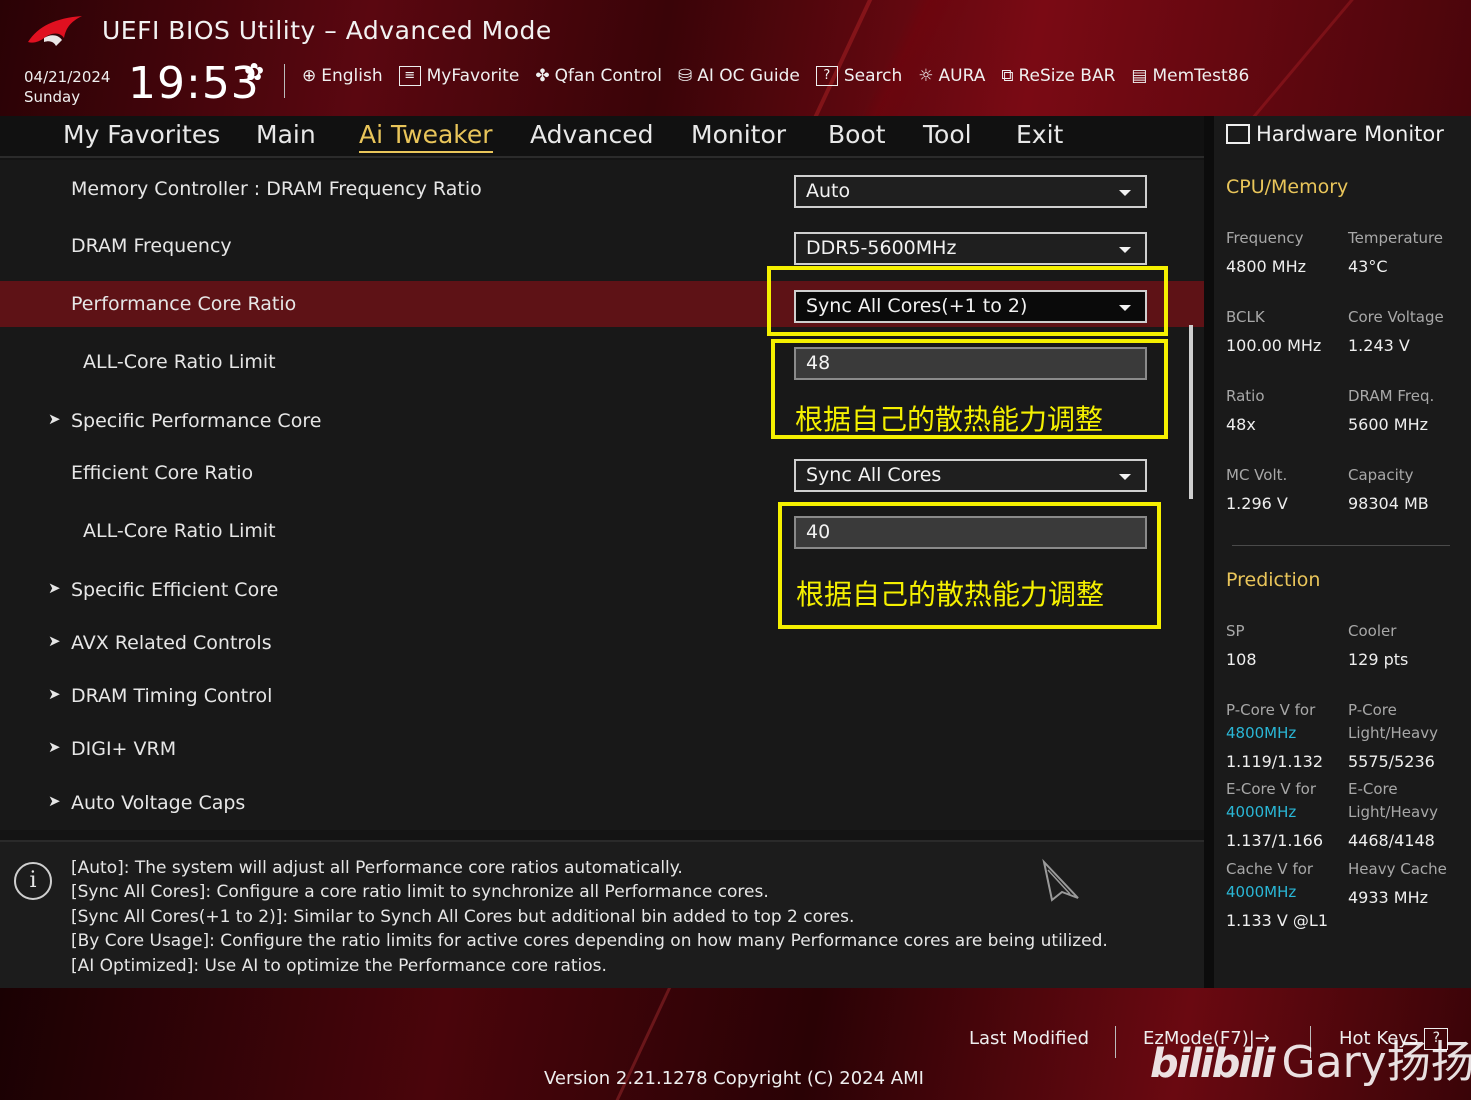 Image resolution: width=1471 pixels, height=1100 pixels. What do you see at coordinates (967, 301) in the screenshot?
I see `highlight-box-perf-ratio` at bounding box center [967, 301].